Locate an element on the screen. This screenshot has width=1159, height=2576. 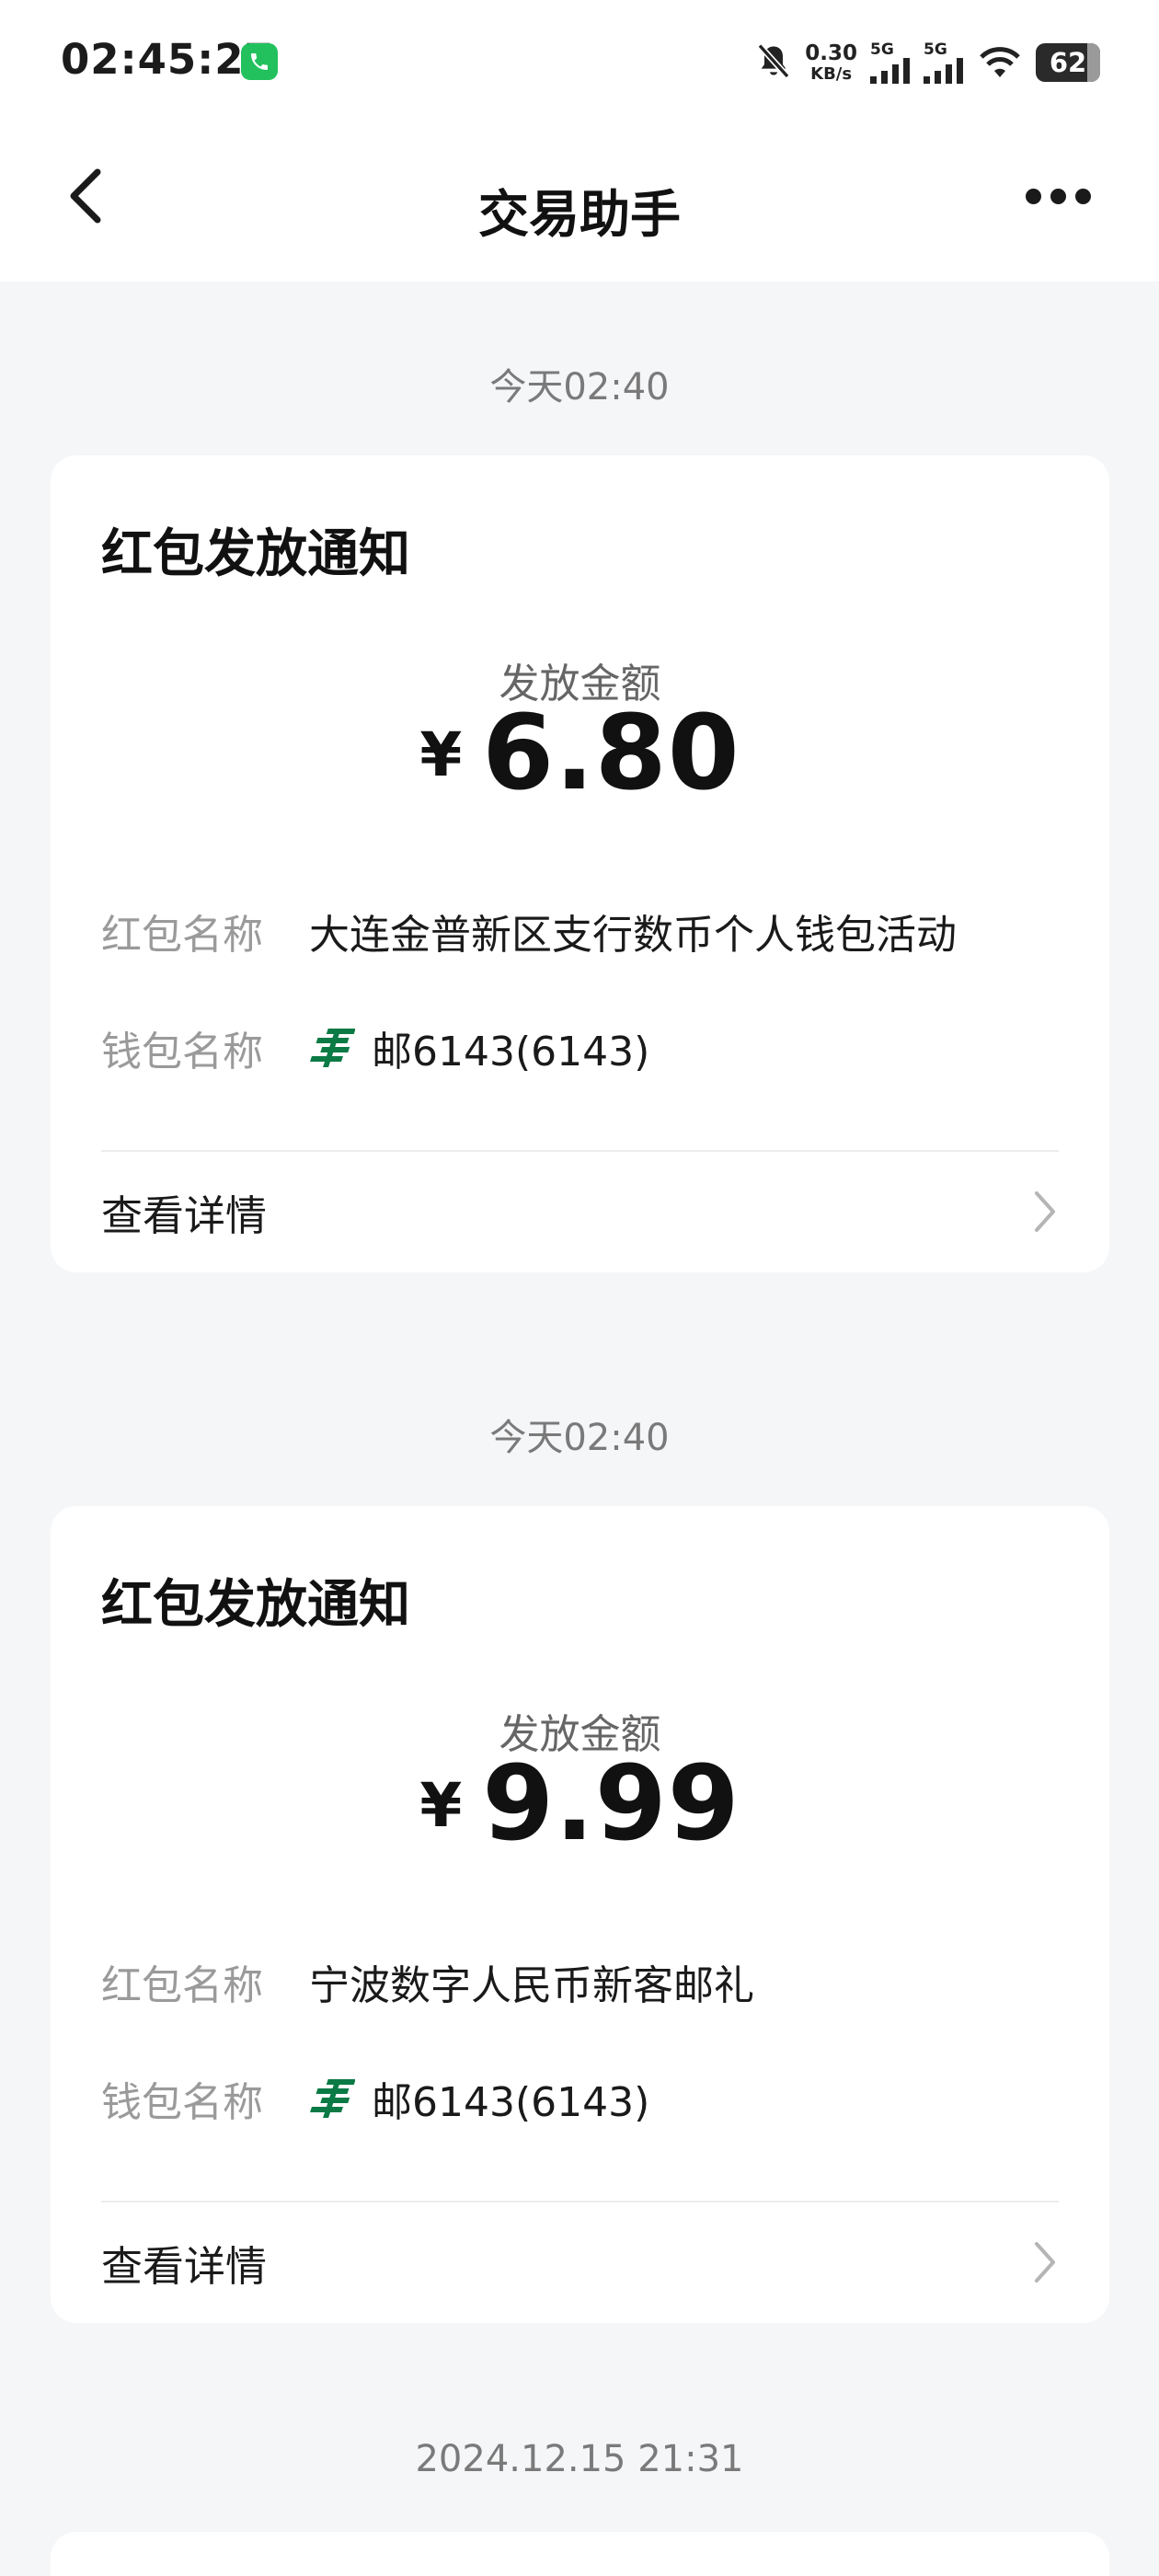
network-speed: 0.30 KB/s is located at coordinates (831, 62).